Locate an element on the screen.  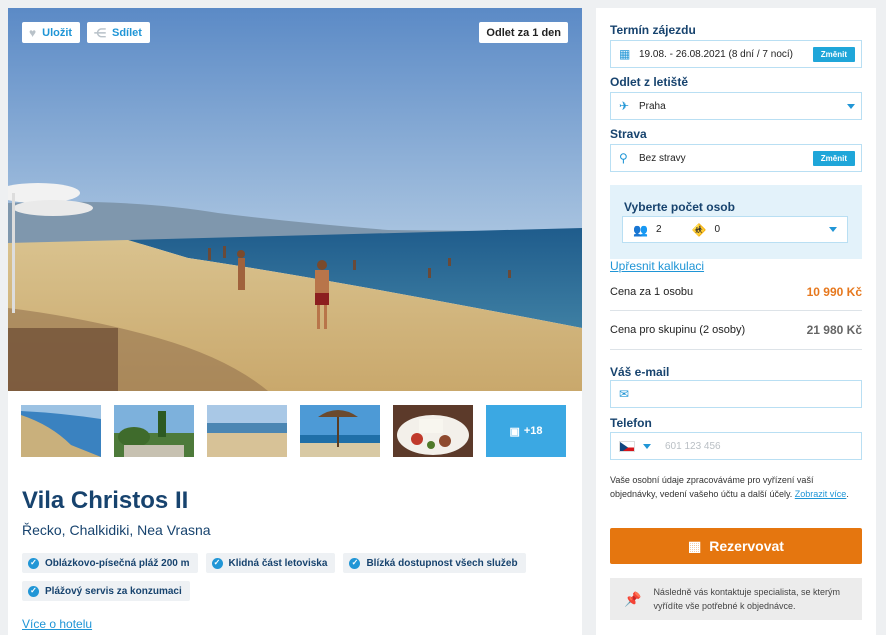
persons-box: Vyberte počet osob 👥 2 🚸 0 is located at coordinates (736, 222).